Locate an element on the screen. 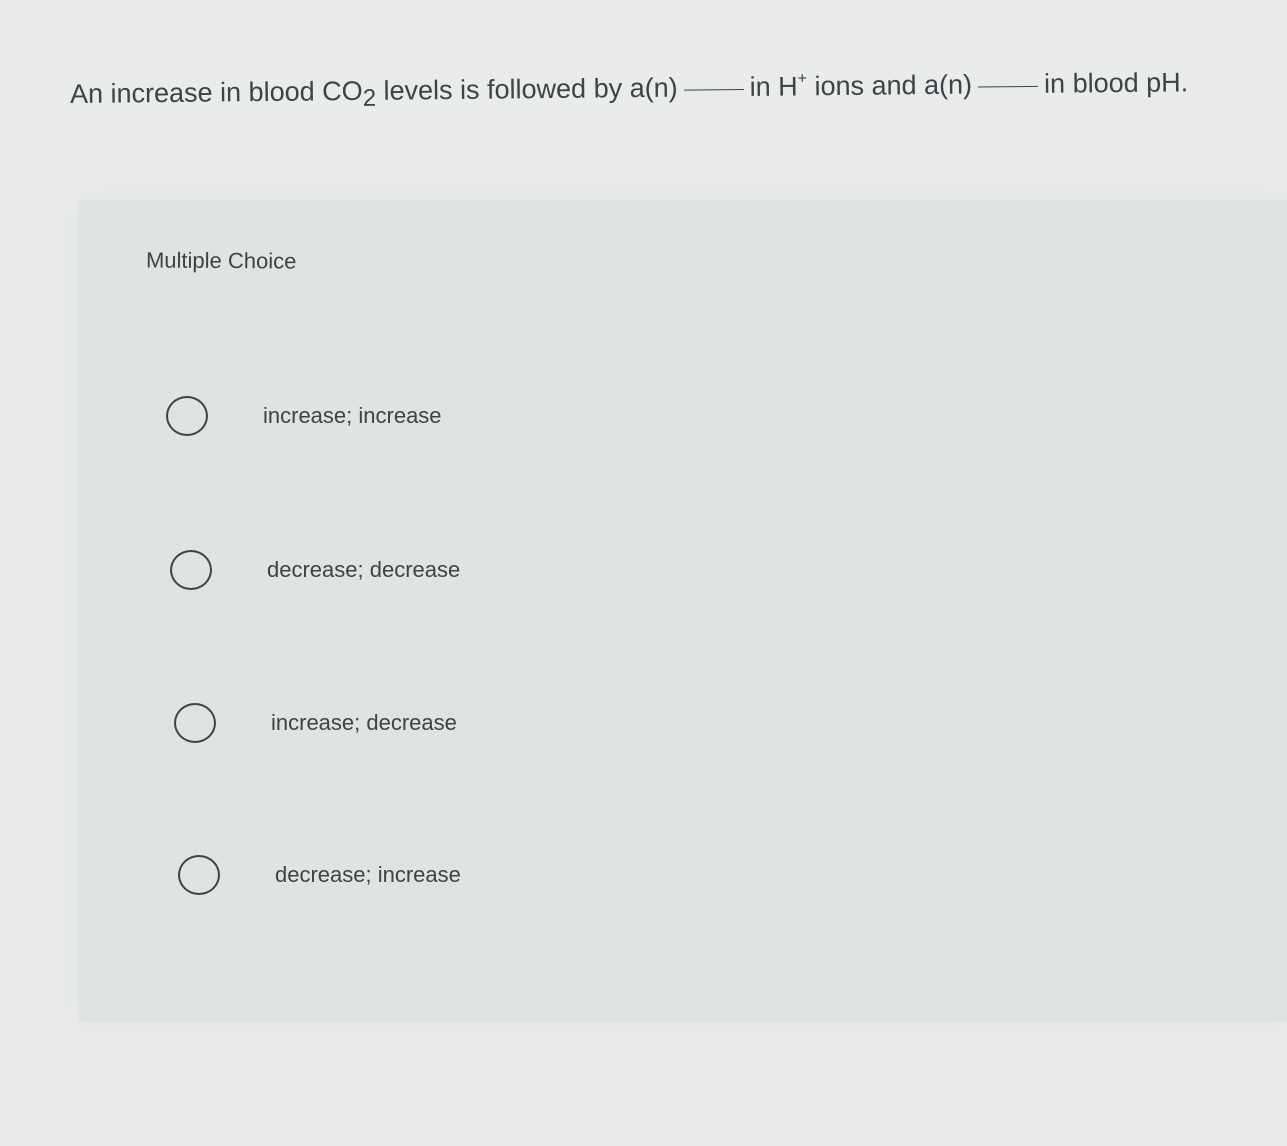 This screenshot has width=1287, height=1146. co2-subscript: 2 is located at coordinates (369, 98).